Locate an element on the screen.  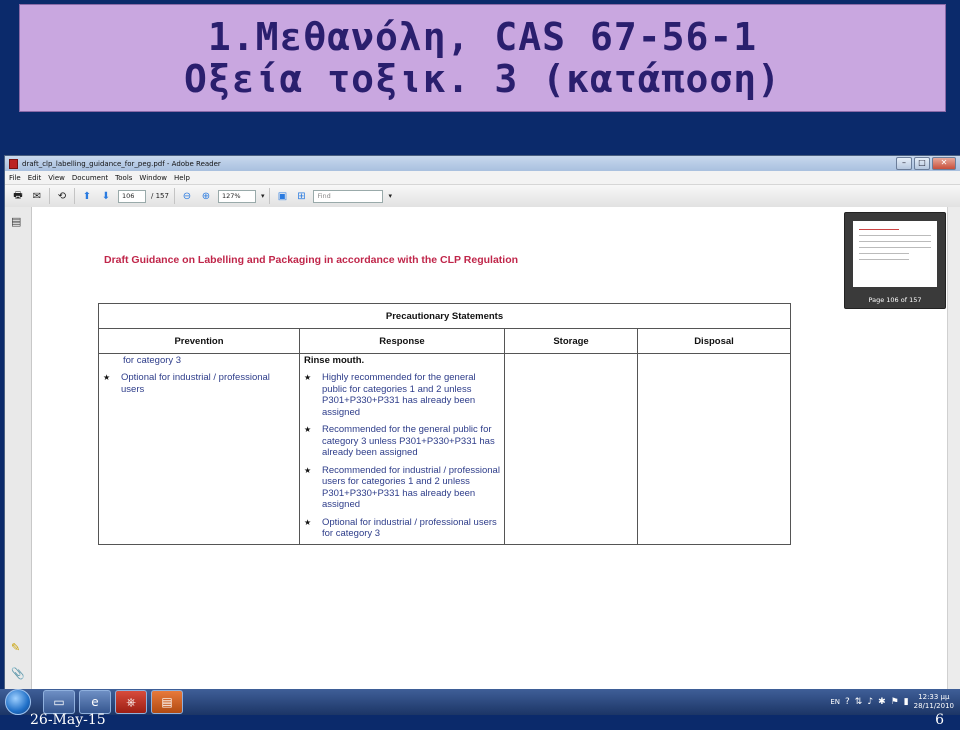
slide-page-number: 6 is located at coordinates (939, 720).